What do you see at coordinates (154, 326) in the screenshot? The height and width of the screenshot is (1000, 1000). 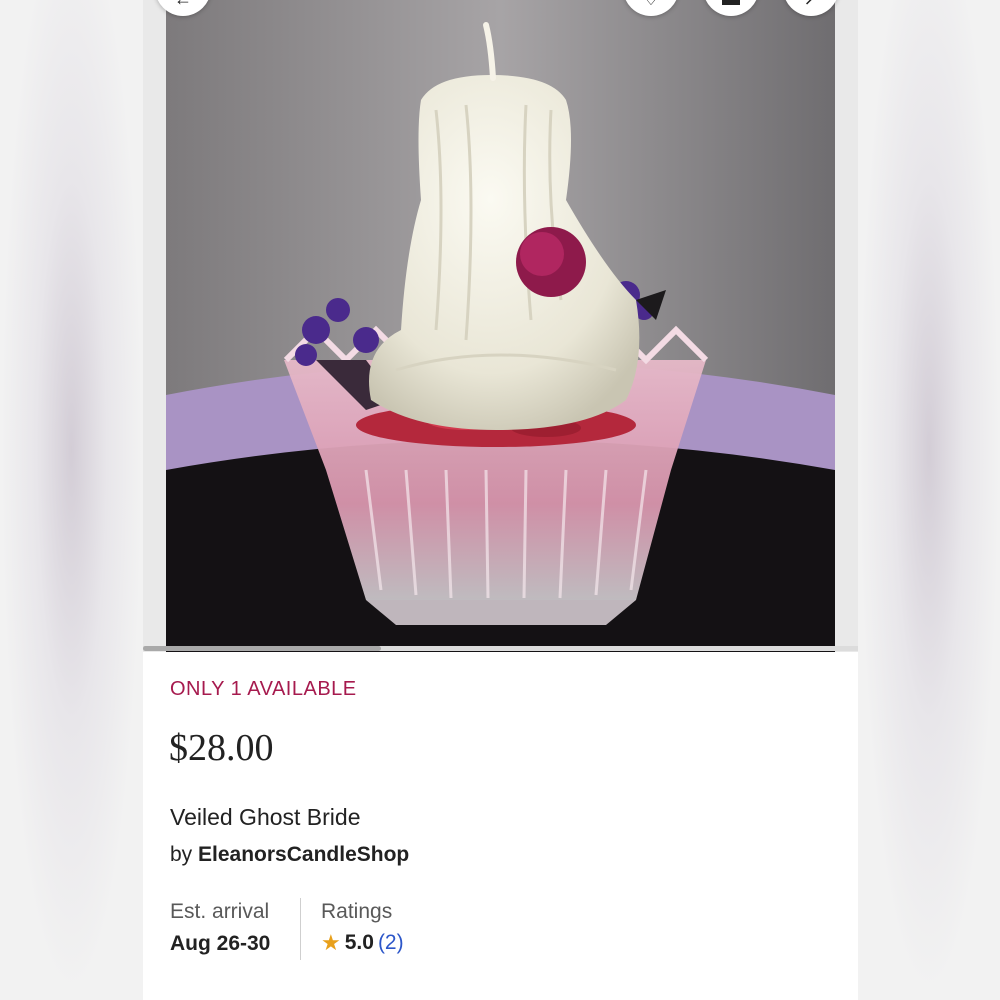 I see `gallery-margin-left` at bounding box center [154, 326].